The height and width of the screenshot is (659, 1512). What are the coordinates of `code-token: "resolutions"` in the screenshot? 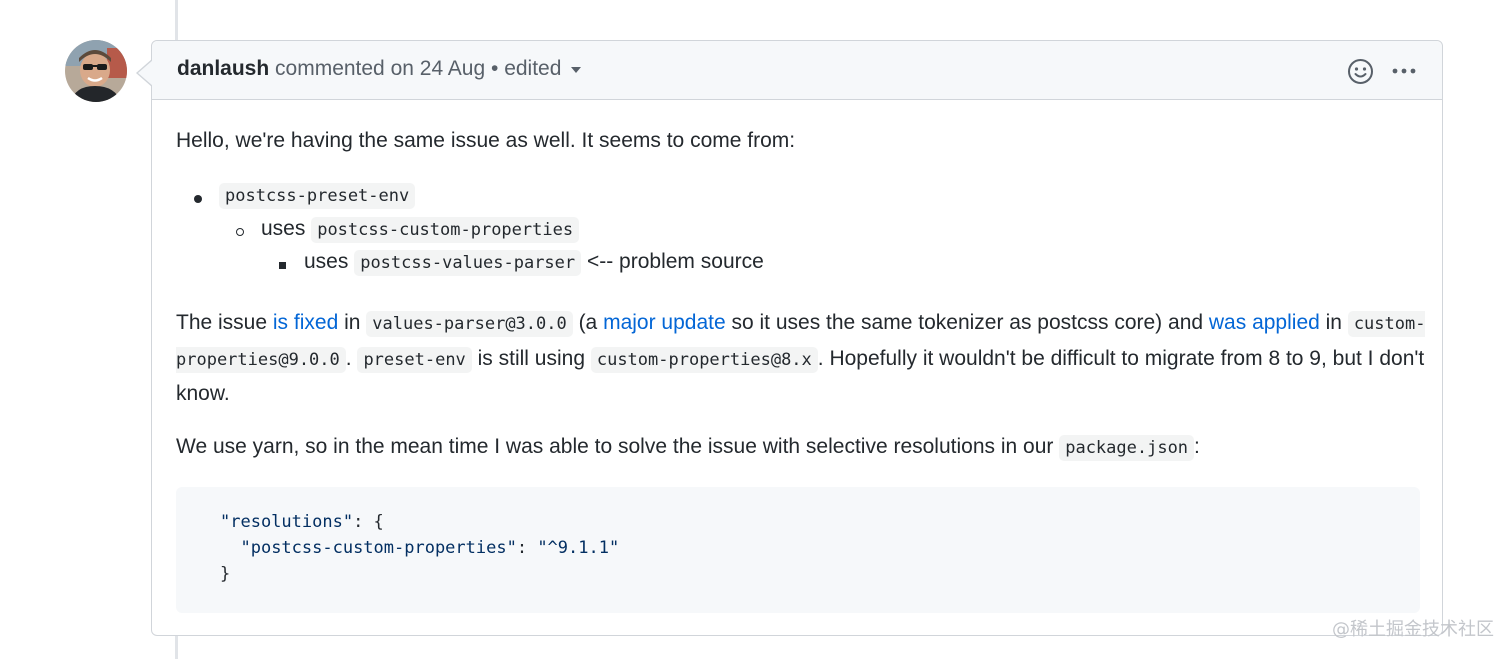 It's located at (287, 522).